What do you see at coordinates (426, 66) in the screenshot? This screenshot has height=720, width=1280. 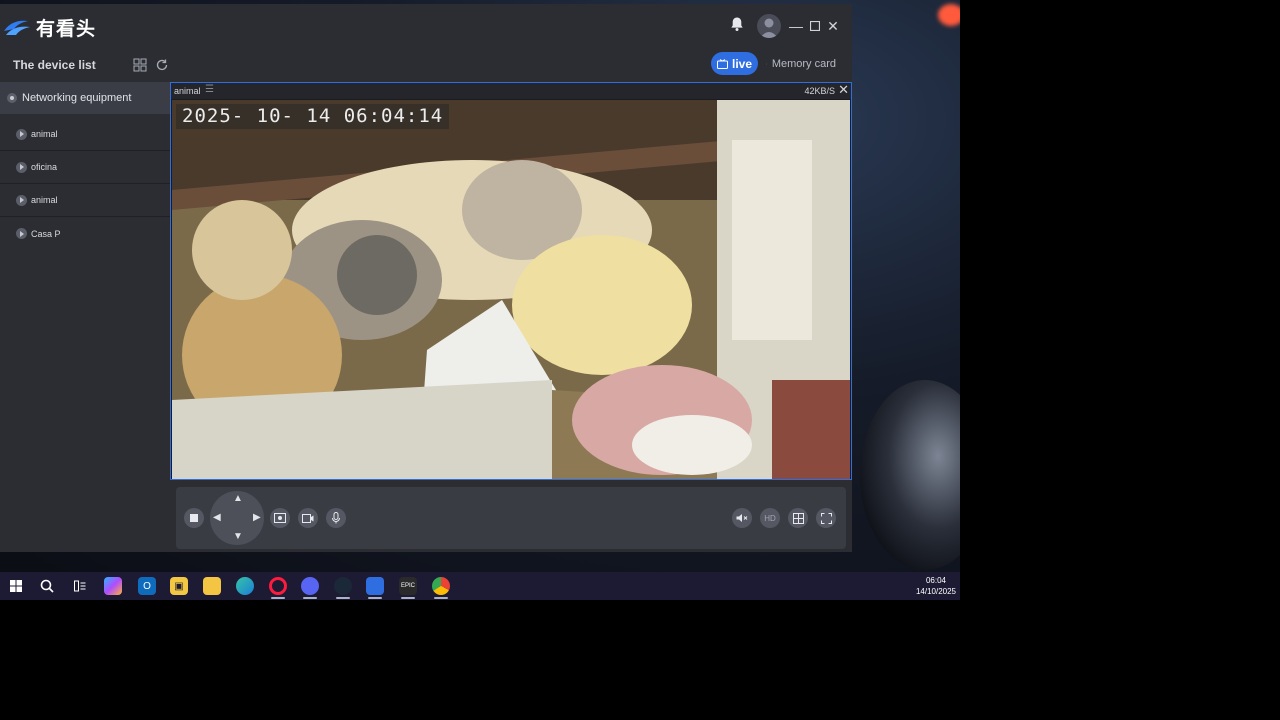 I see `toolbar: The device list live Memory card` at bounding box center [426, 66].